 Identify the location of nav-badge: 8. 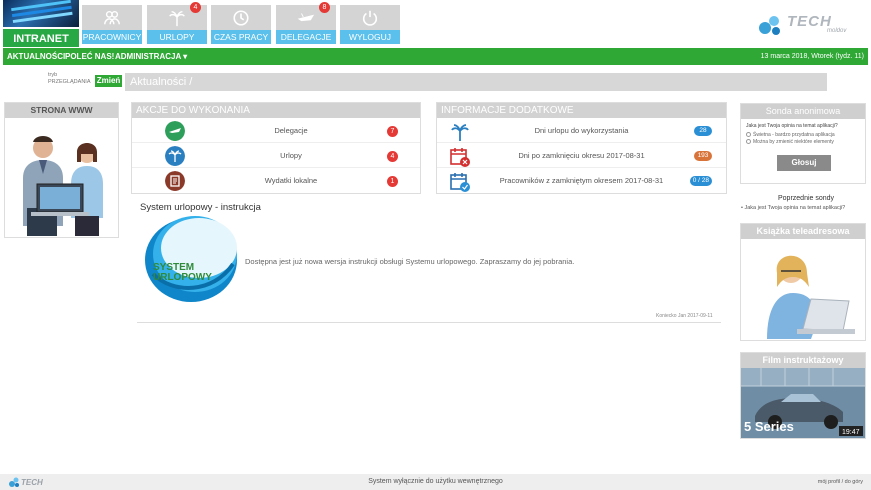
(324, 7).